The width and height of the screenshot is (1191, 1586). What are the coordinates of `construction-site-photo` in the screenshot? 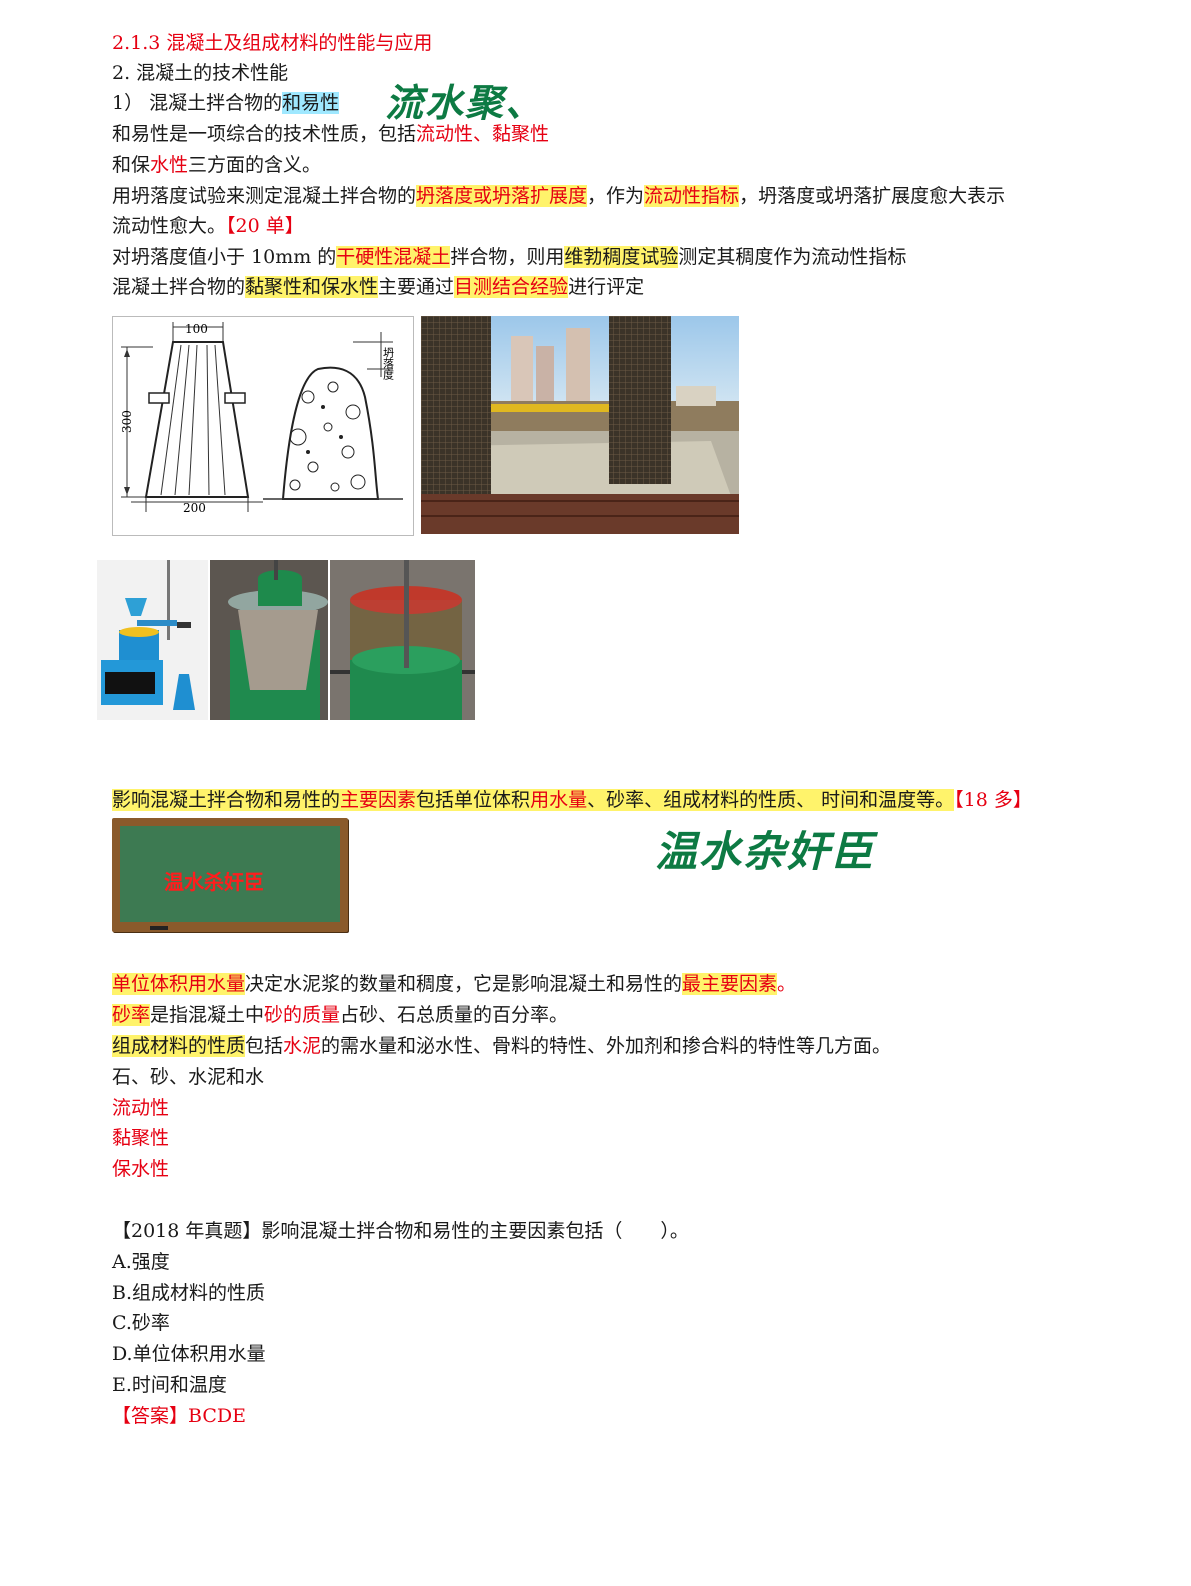 It's located at (580, 425).